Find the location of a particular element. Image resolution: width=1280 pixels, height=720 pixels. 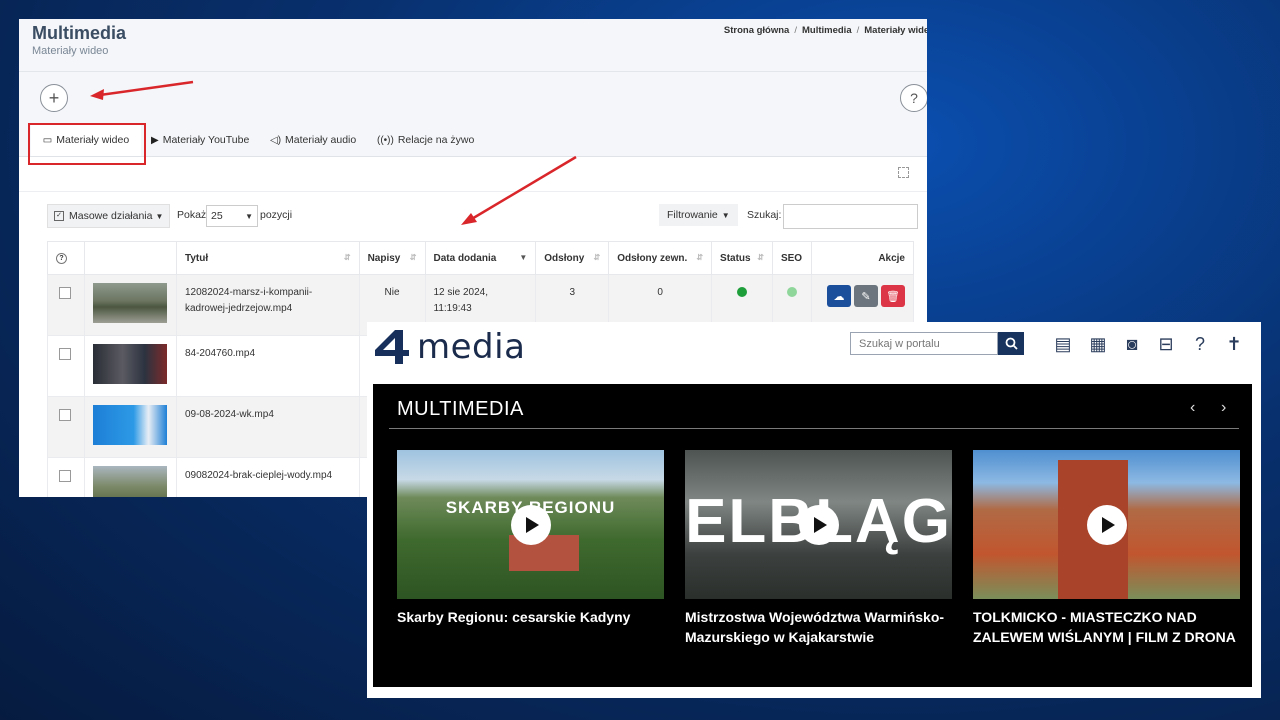

add-button: + is located at coordinates (54, 98).